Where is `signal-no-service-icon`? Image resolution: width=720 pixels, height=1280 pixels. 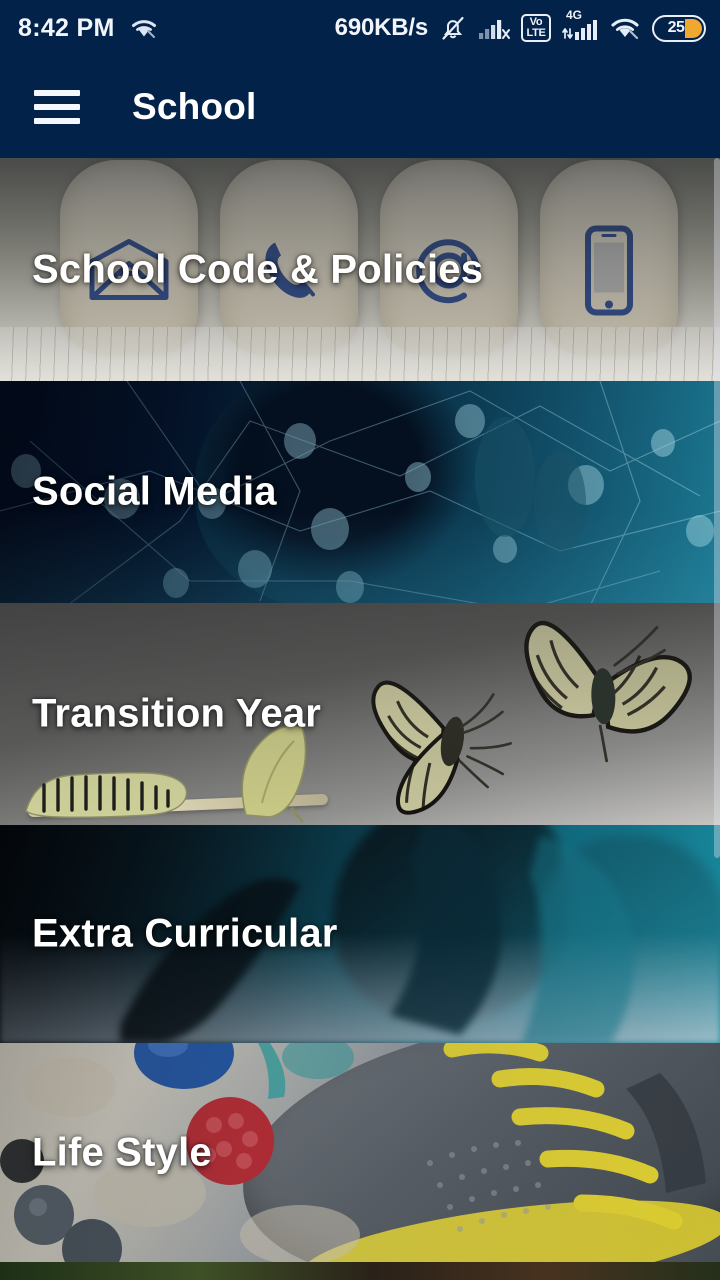
signal-no-service-icon is located at coordinates (494, 28).